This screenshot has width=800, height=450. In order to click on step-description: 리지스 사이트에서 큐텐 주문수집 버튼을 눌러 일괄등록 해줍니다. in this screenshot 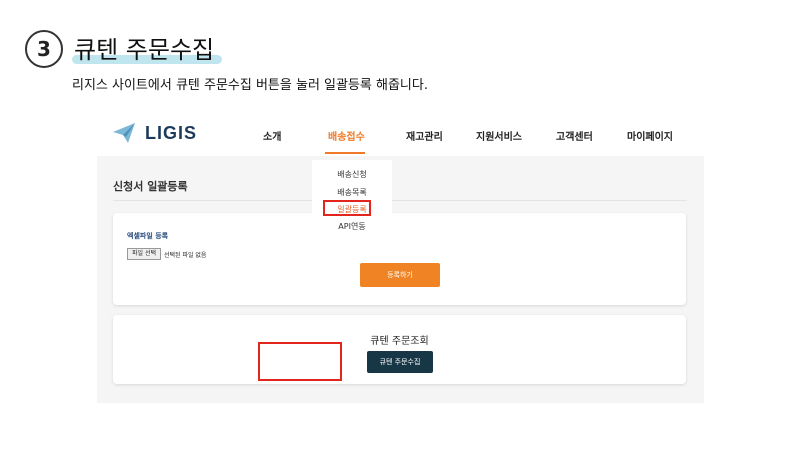, I will do `click(250, 85)`.